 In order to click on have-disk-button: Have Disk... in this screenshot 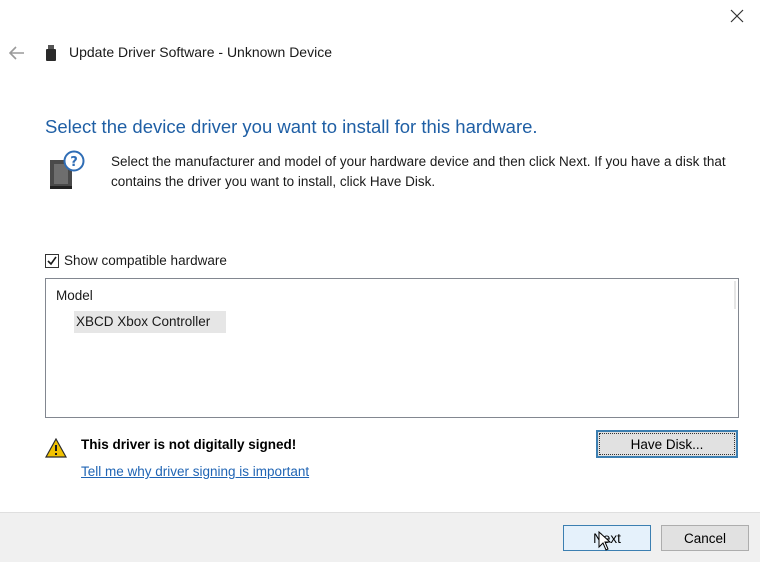, I will do `click(667, 444)`.